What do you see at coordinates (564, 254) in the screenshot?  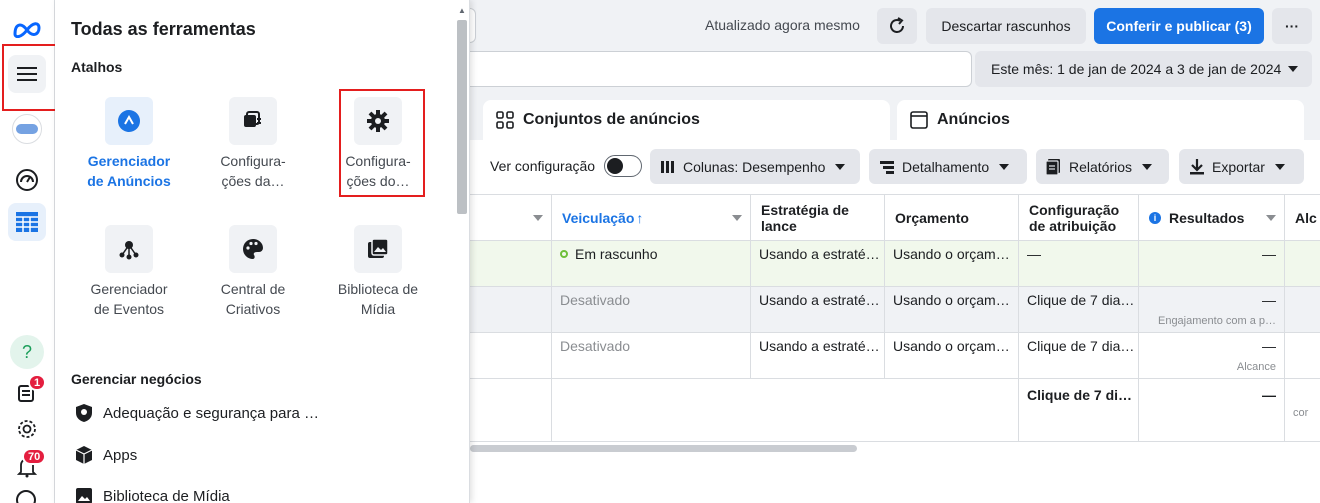 I see `draft-status-dot` at bounding box center [564, 254].